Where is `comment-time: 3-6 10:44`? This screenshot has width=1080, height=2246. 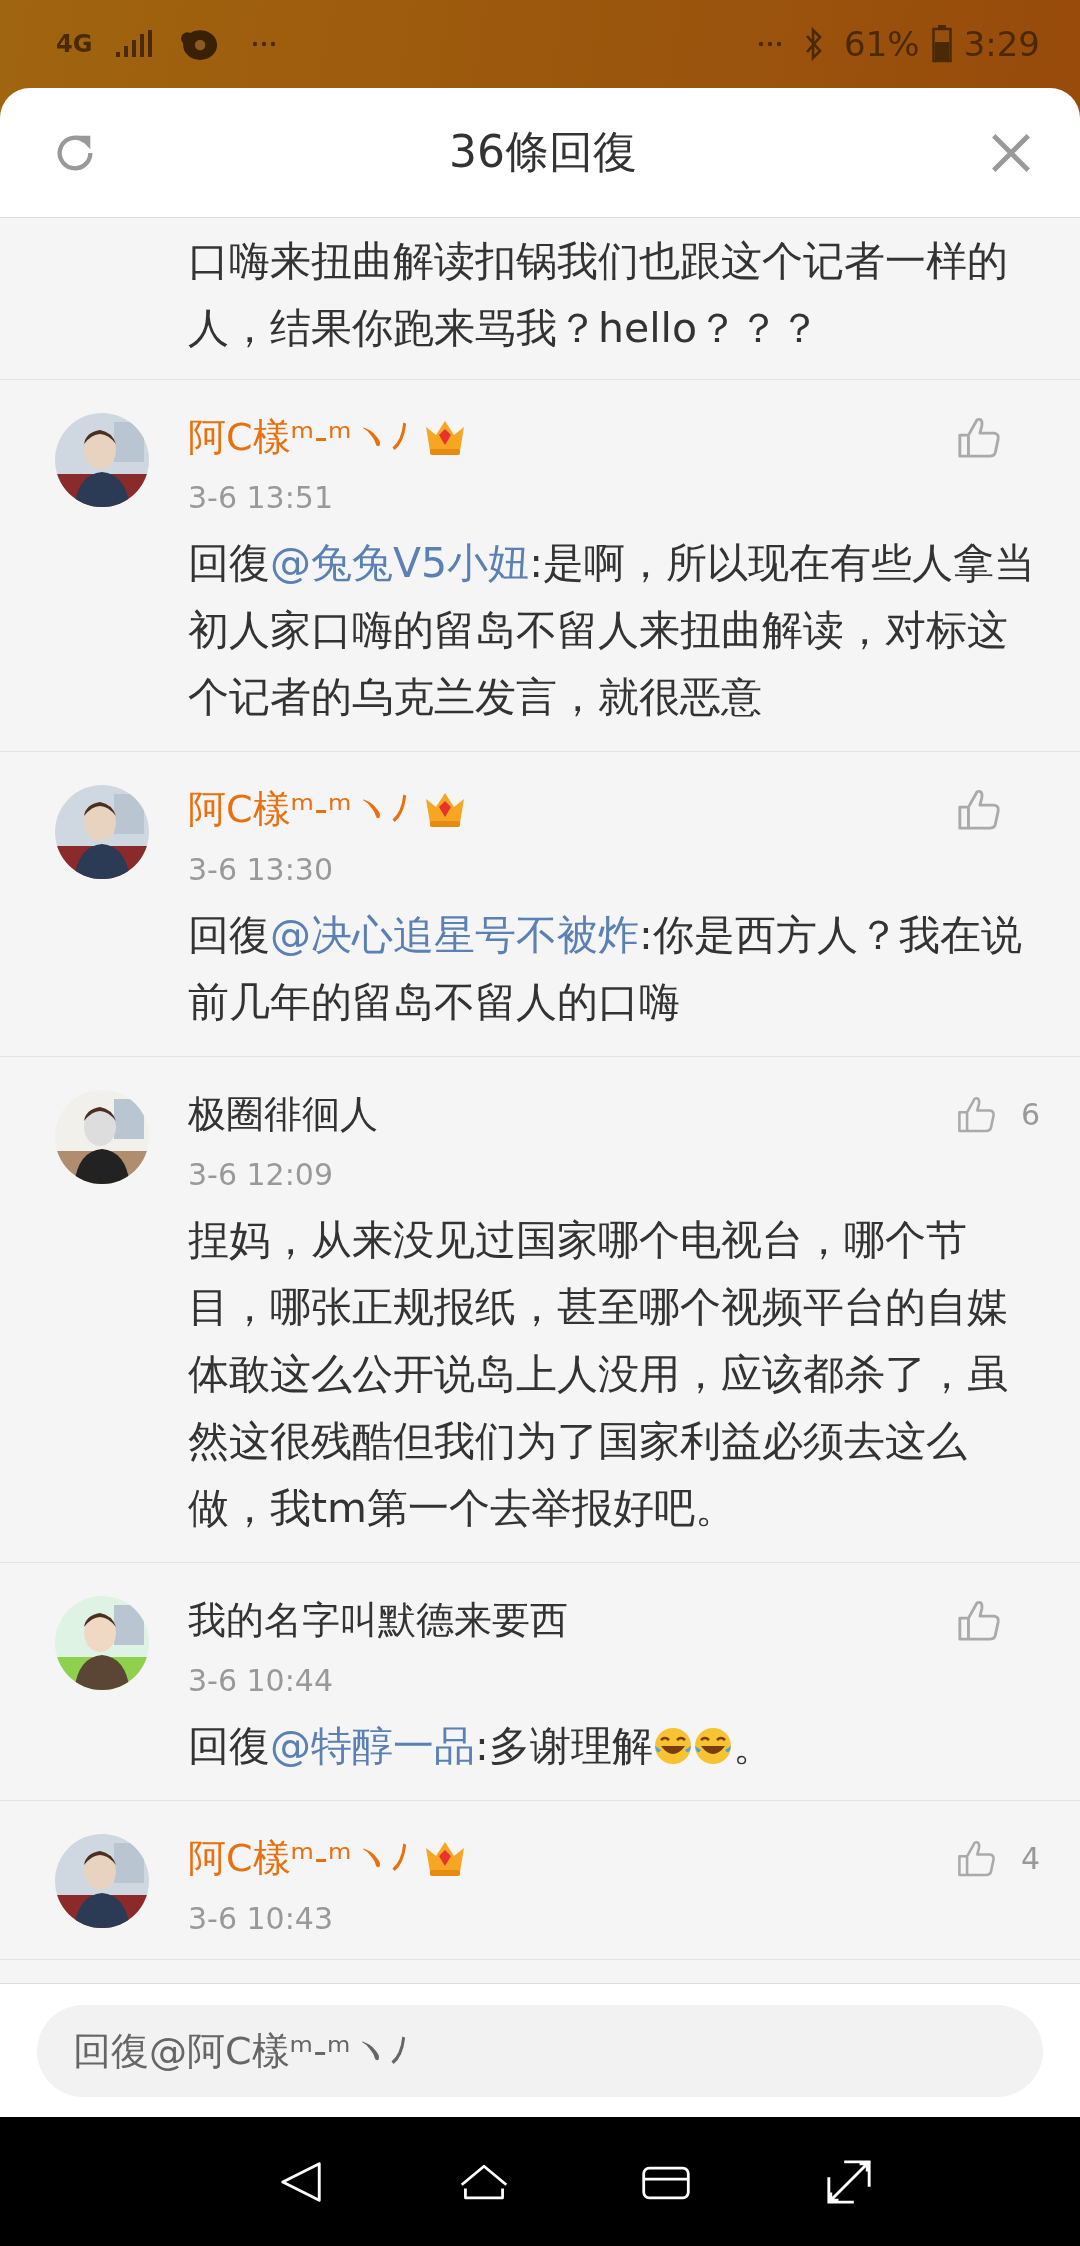
comment-time: 3-6 10:44 is located at coordinates (261, 1681).